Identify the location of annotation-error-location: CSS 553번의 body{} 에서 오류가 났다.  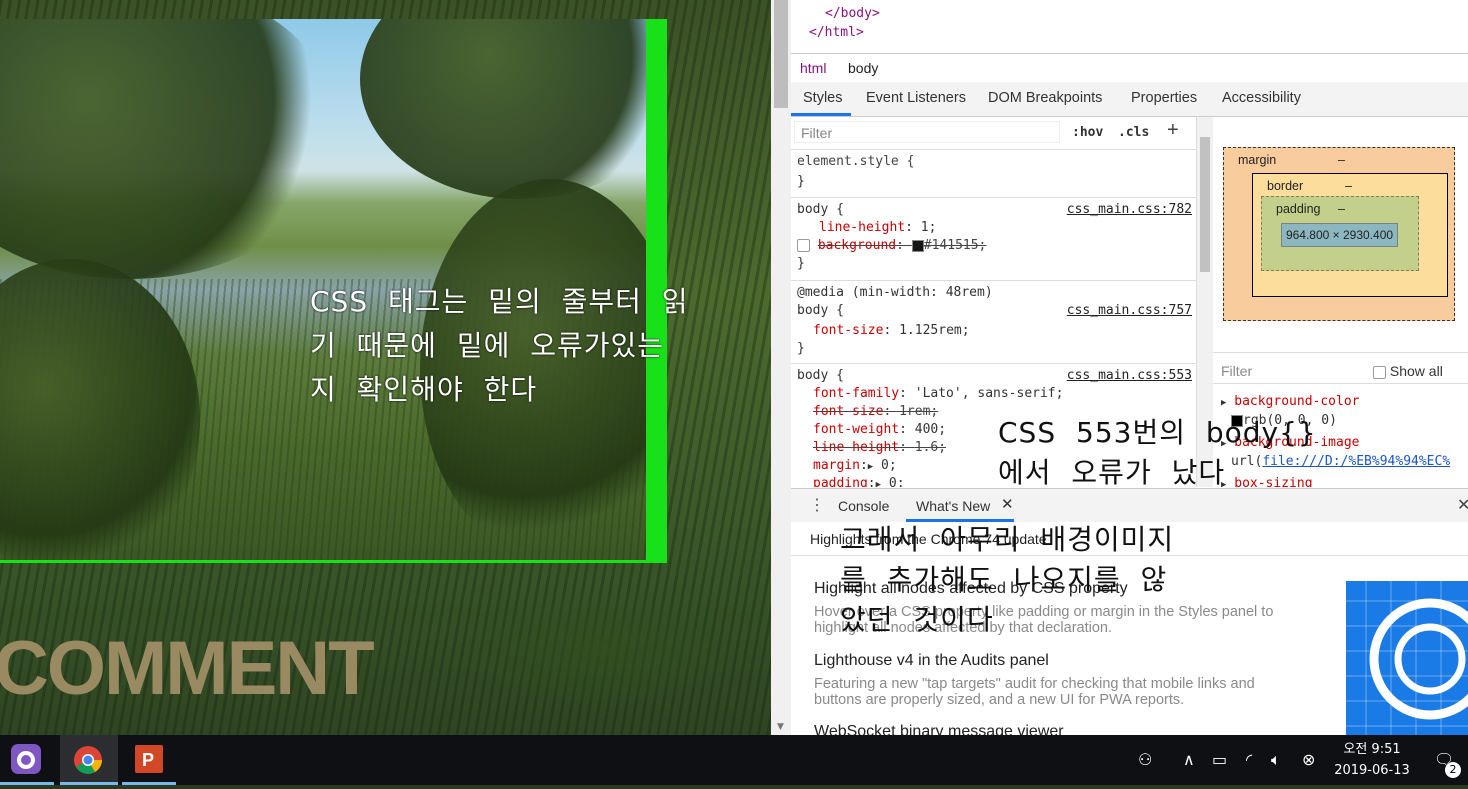
(1157, 453).